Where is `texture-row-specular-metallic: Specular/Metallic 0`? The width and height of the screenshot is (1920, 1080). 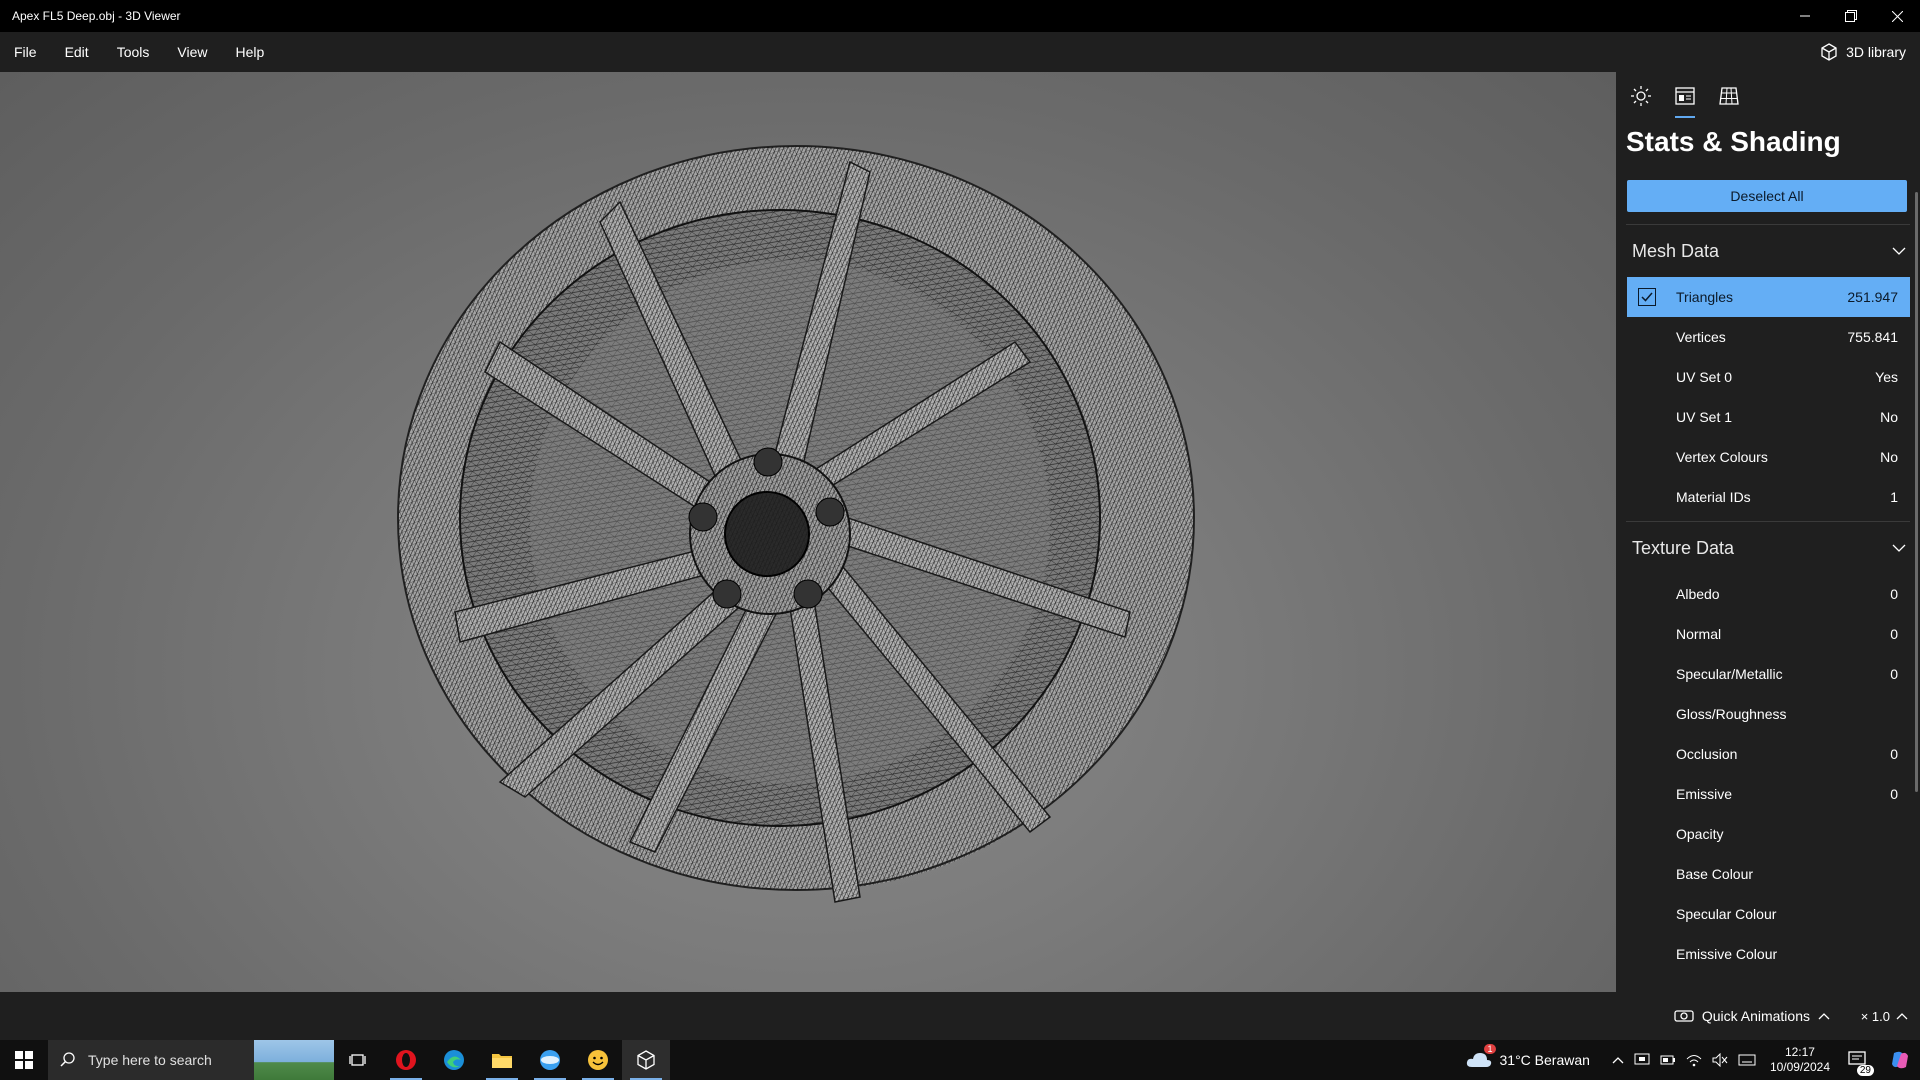
texture-row-specular-metallic: Specular/Metallic 0 is located at coordinates (1768, 674).